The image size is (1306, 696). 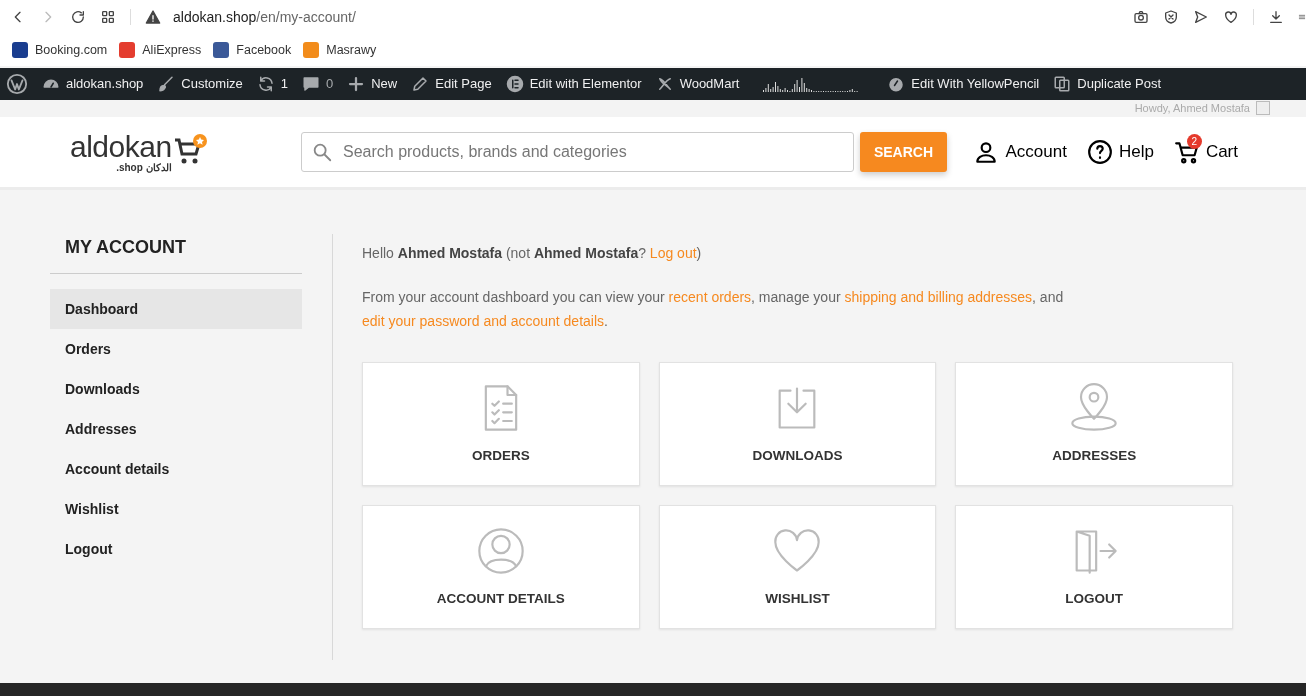 What do you see at coordinates (577, 152) in the screenshot?
I see `search-field: Search products, brands and categories` at bounding box center [577, 152].